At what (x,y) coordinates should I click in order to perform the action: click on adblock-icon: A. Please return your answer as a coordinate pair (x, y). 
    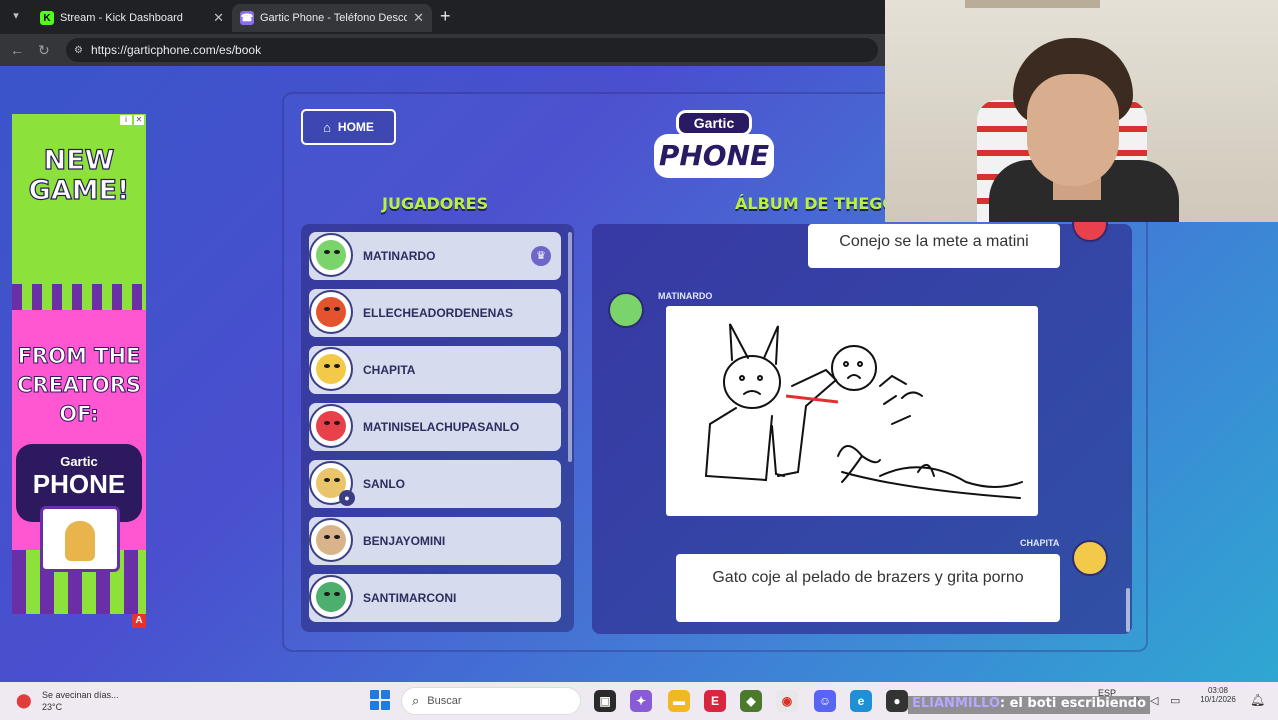
    Looking at the image, I should click on (139, 621).